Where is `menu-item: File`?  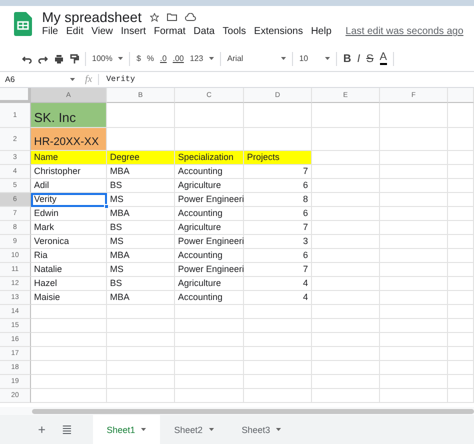
menu-item: File is located at coordinates (50, 31).